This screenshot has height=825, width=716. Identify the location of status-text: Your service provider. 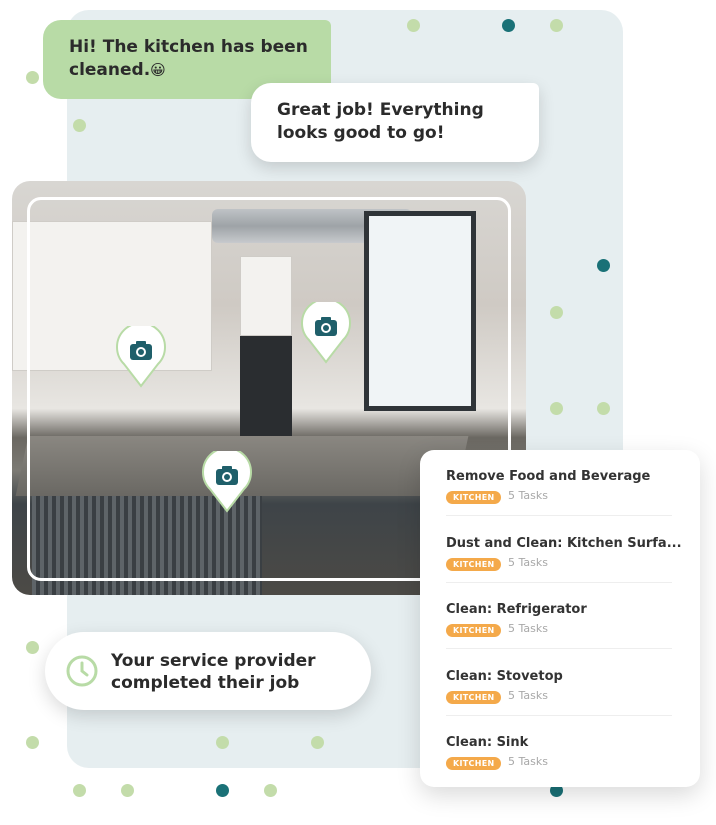
(213, 661).